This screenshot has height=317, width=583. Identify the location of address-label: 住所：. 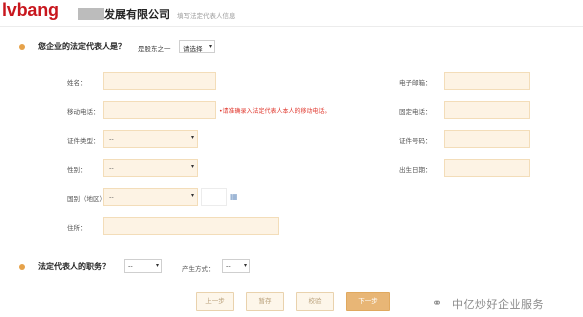
(77, 228).